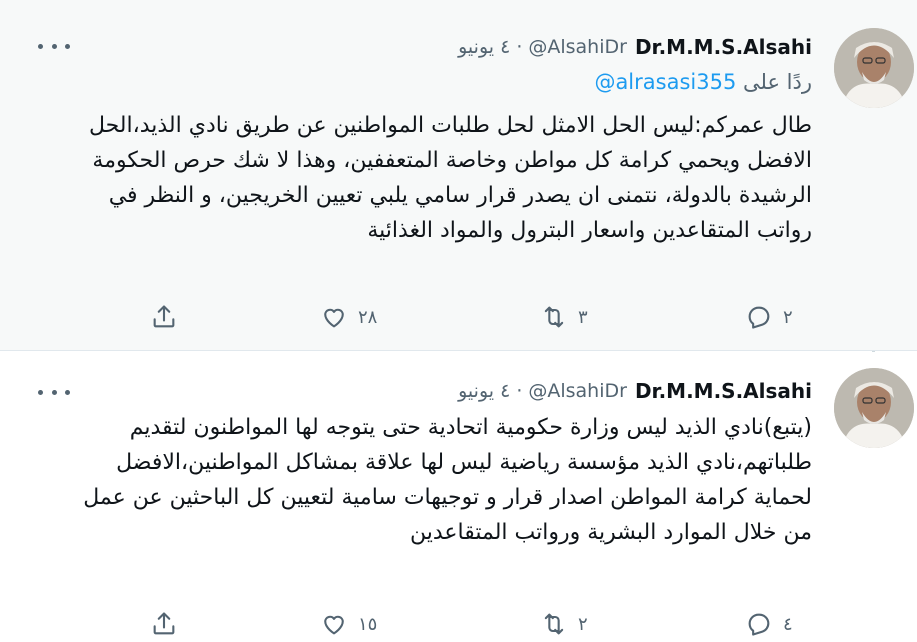 This screenshot has width=917, height=642. What do you see at coordinates (458, 317) in the screenshot?
I see `tweet-actions: ٢ ٣ ٢٨` at bounding box center [458, 317].